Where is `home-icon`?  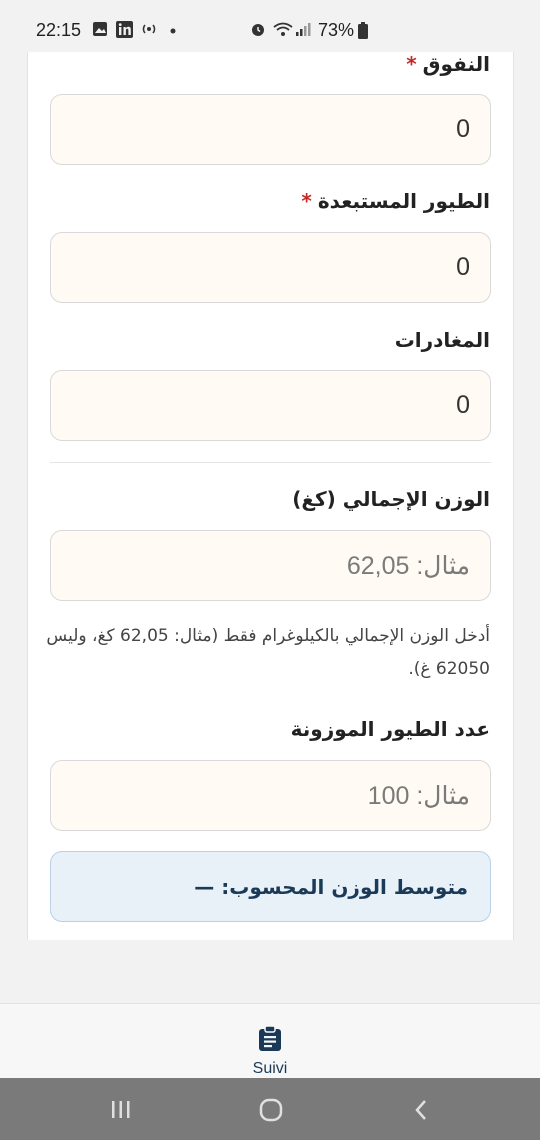 home-icon is located at coordinates (271, 1110).